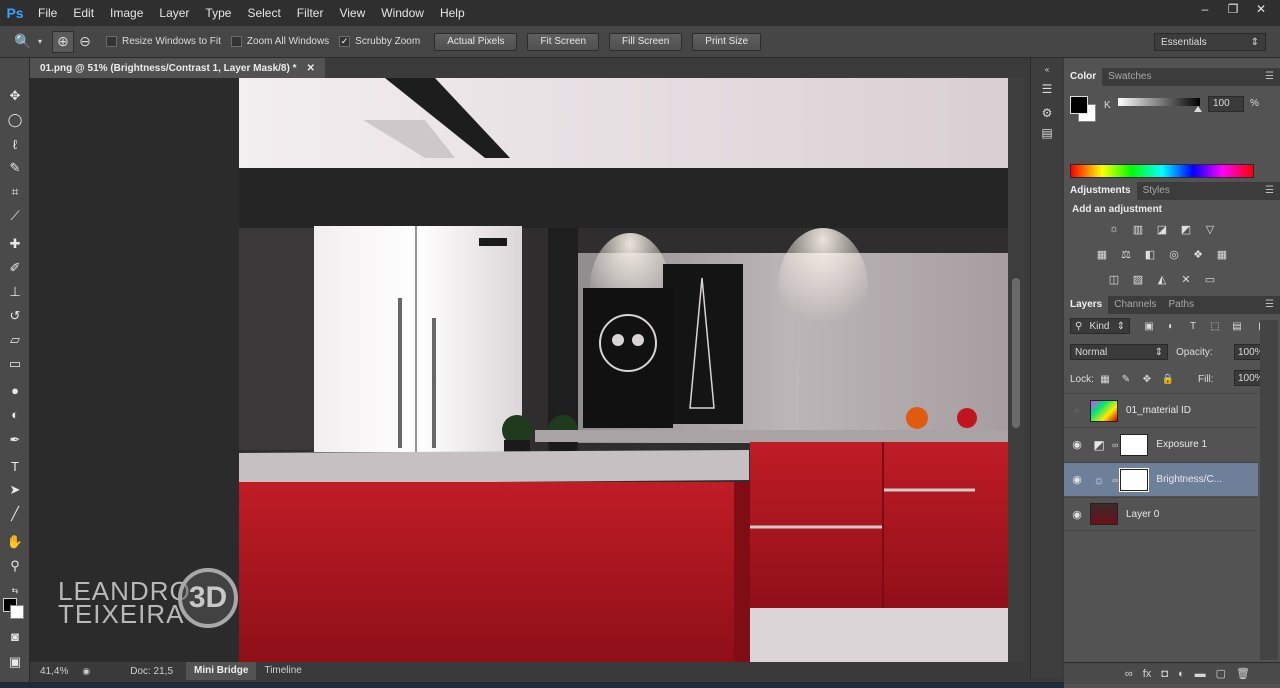 This screenshot has height=688, width=1280. What do you see at coordinates (1142, 514) in the screenshot?
I see `layer-name: Layer 0` at bounding box center [1142, 514].